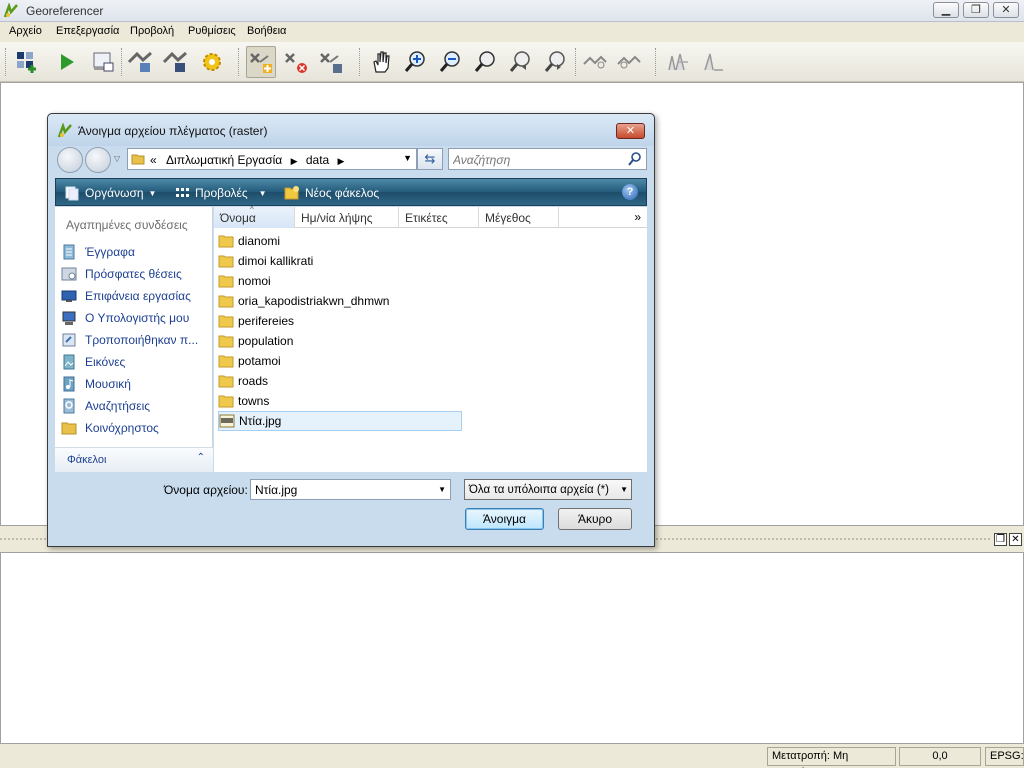  What do you see at coordinates (450, 62) in the screenshot?
I see `zoom-out-icon` at bounding box center [450, 62].